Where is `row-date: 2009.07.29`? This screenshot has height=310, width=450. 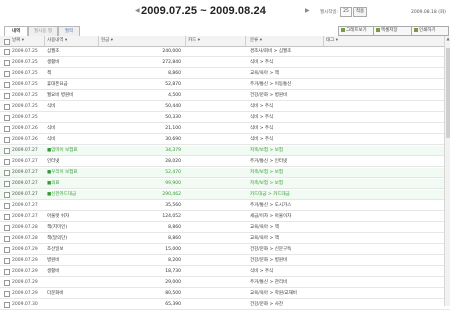
row-date: 2009.07.29 is located at coordinates (25, 282).